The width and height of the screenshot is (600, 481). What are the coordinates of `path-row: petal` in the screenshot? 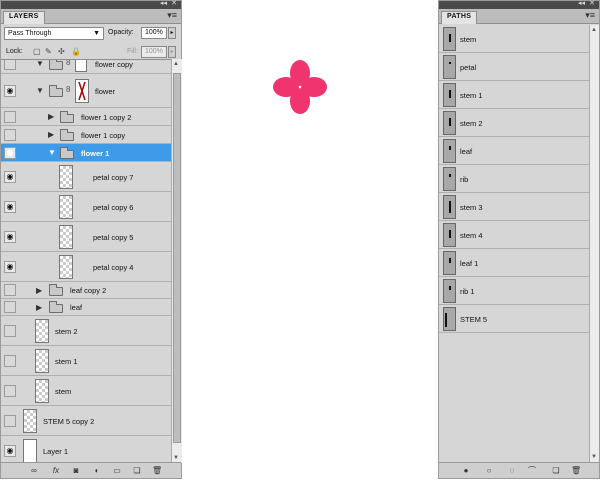 It's located at (514, 67).